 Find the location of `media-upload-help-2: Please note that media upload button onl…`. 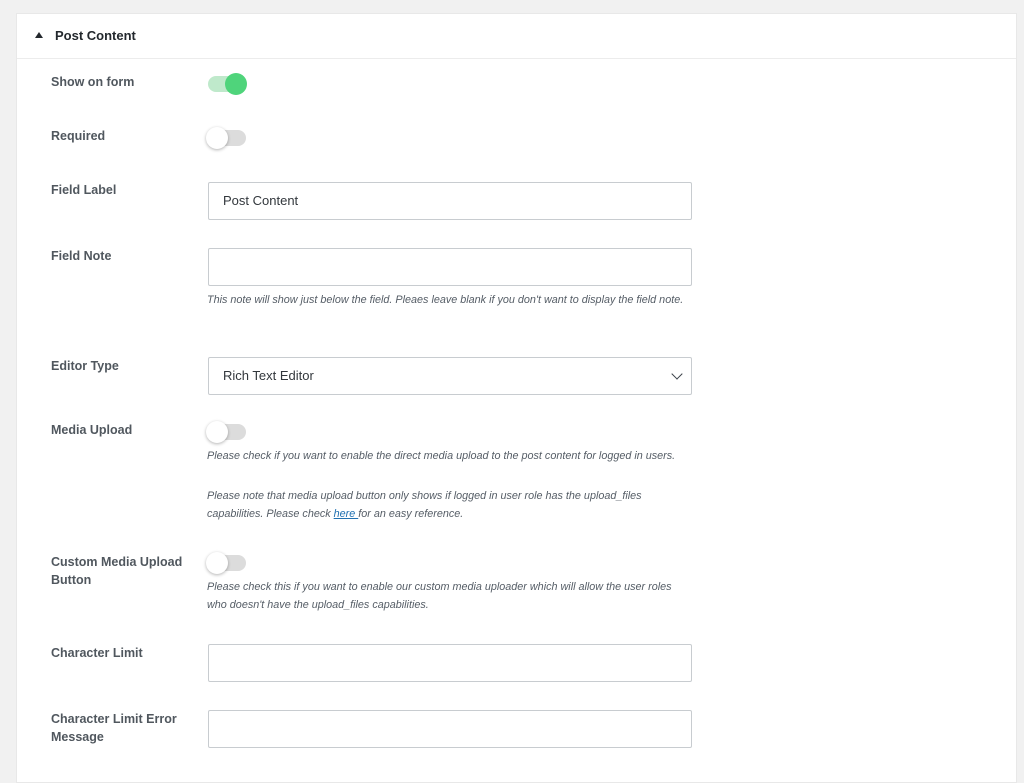

media-upload-help-2: Please note that media upload button onl… is located at coordinates (447, 505).